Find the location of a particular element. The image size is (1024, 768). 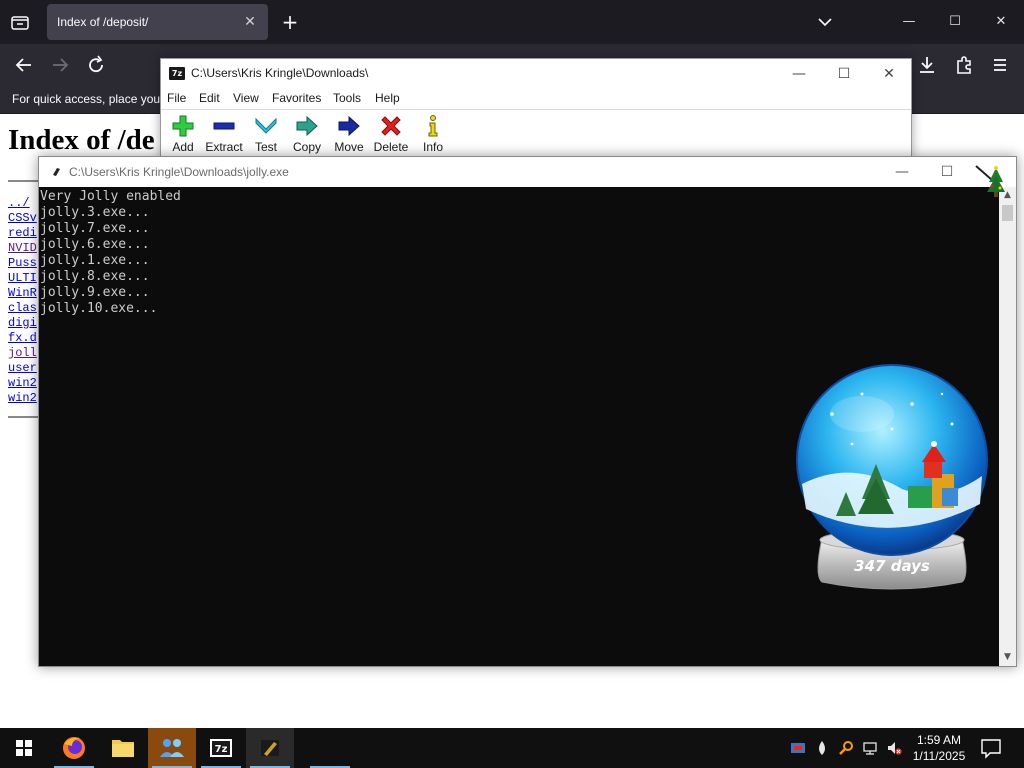

taskbar-firefox is located at coordinates (74, 748).